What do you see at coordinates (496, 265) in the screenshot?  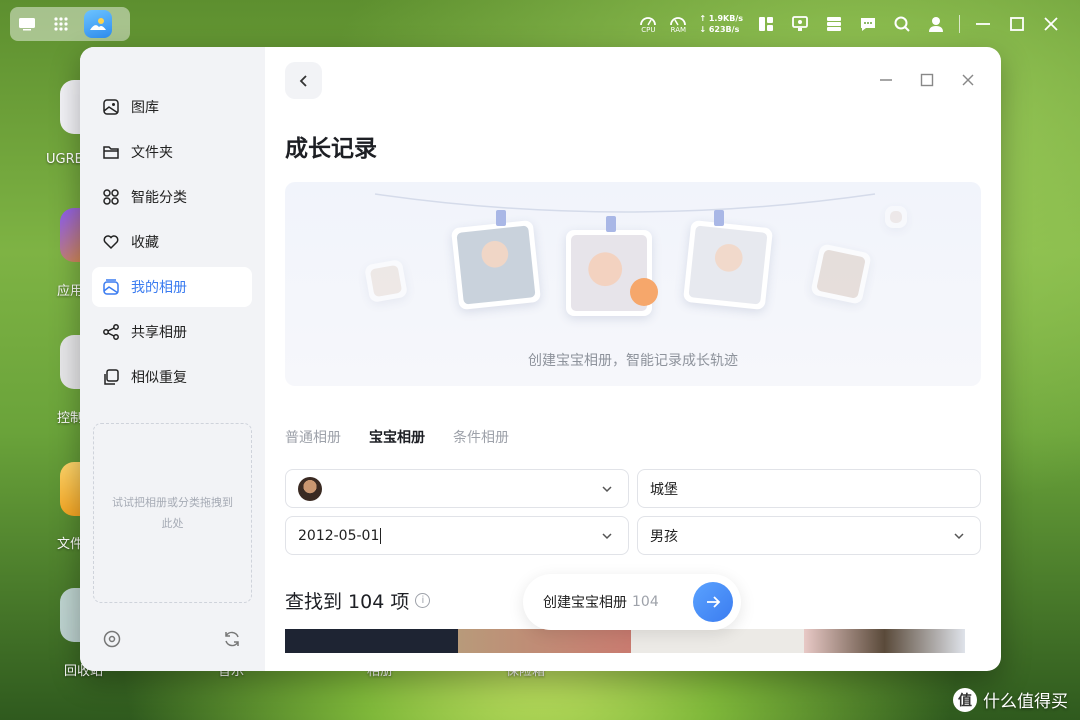 I see `baby-photo-left` at bounding box center [496, 265].